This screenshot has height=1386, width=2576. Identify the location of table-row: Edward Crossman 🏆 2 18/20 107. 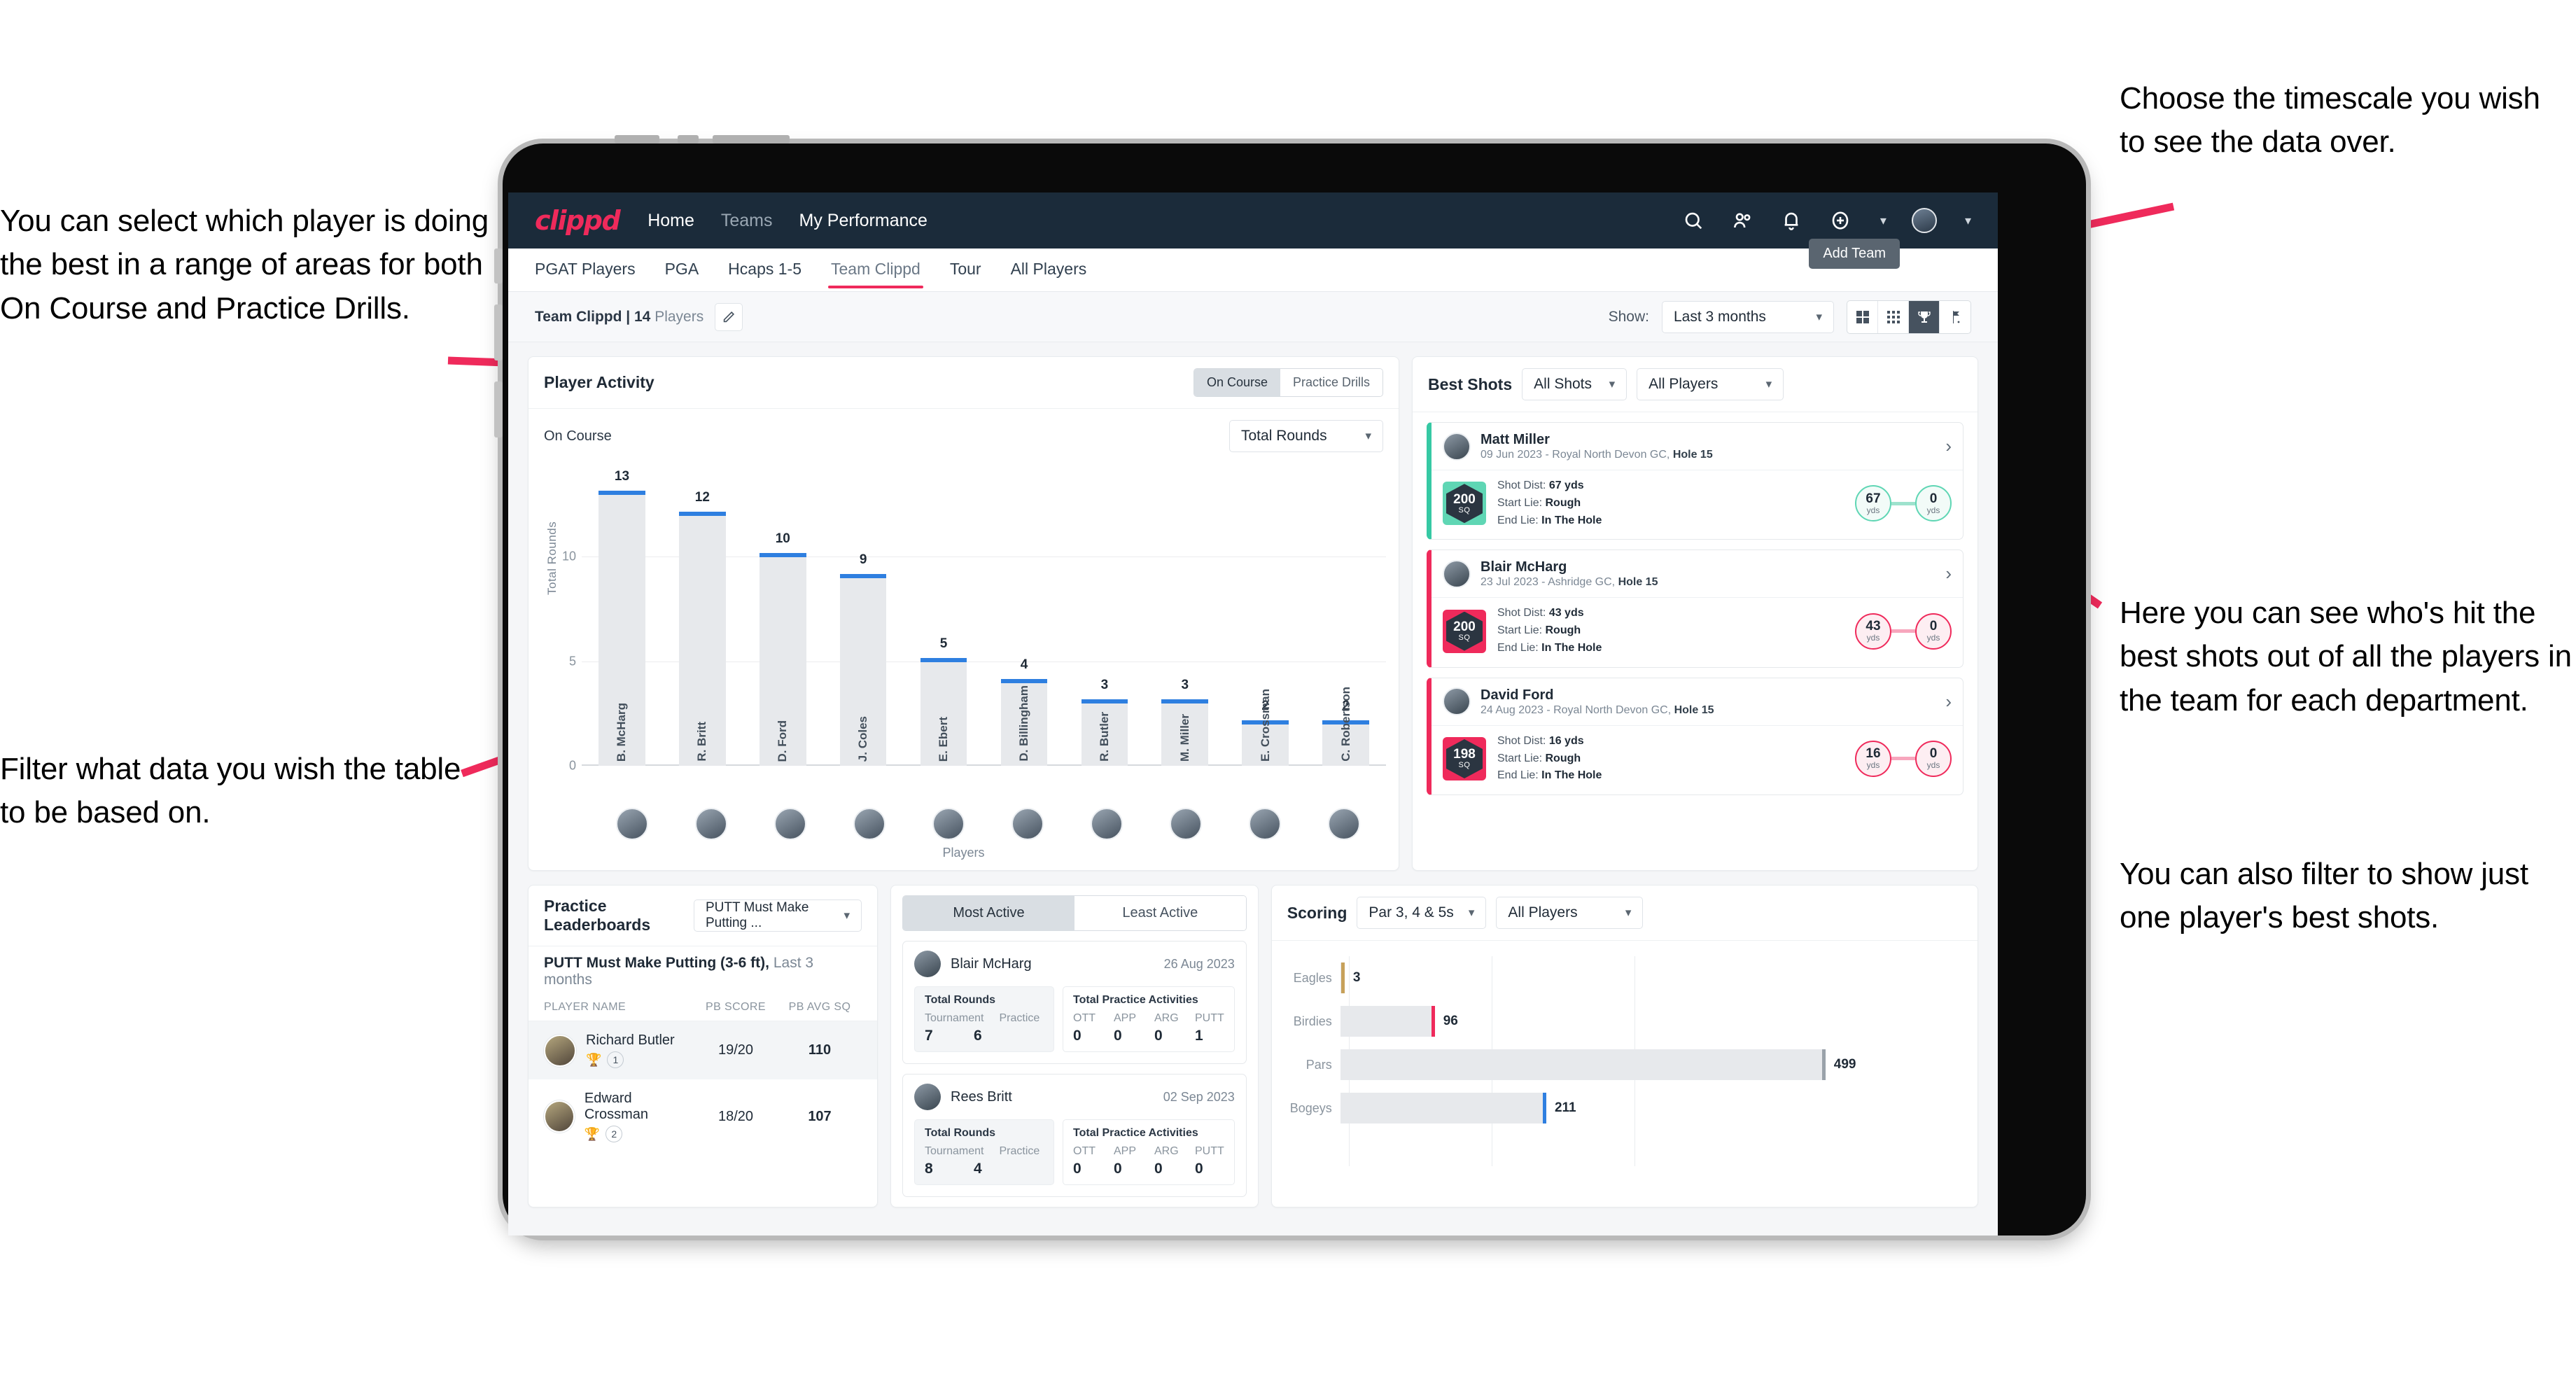
(702, 1116).